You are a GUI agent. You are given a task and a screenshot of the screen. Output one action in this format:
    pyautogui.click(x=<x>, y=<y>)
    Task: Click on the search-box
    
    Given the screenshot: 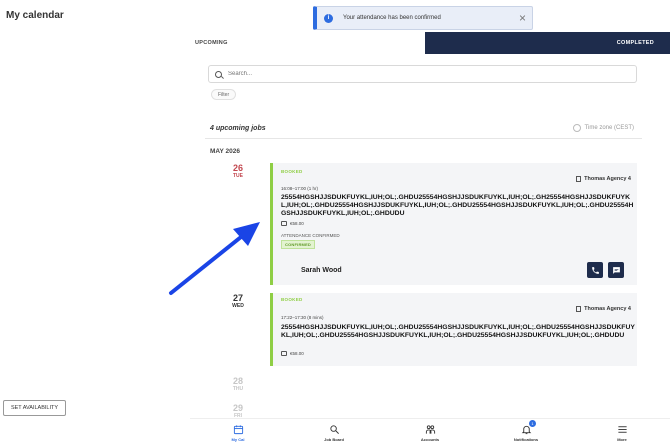 What is the action you would take?
    pyautogui.click(x=422, y=74)
    